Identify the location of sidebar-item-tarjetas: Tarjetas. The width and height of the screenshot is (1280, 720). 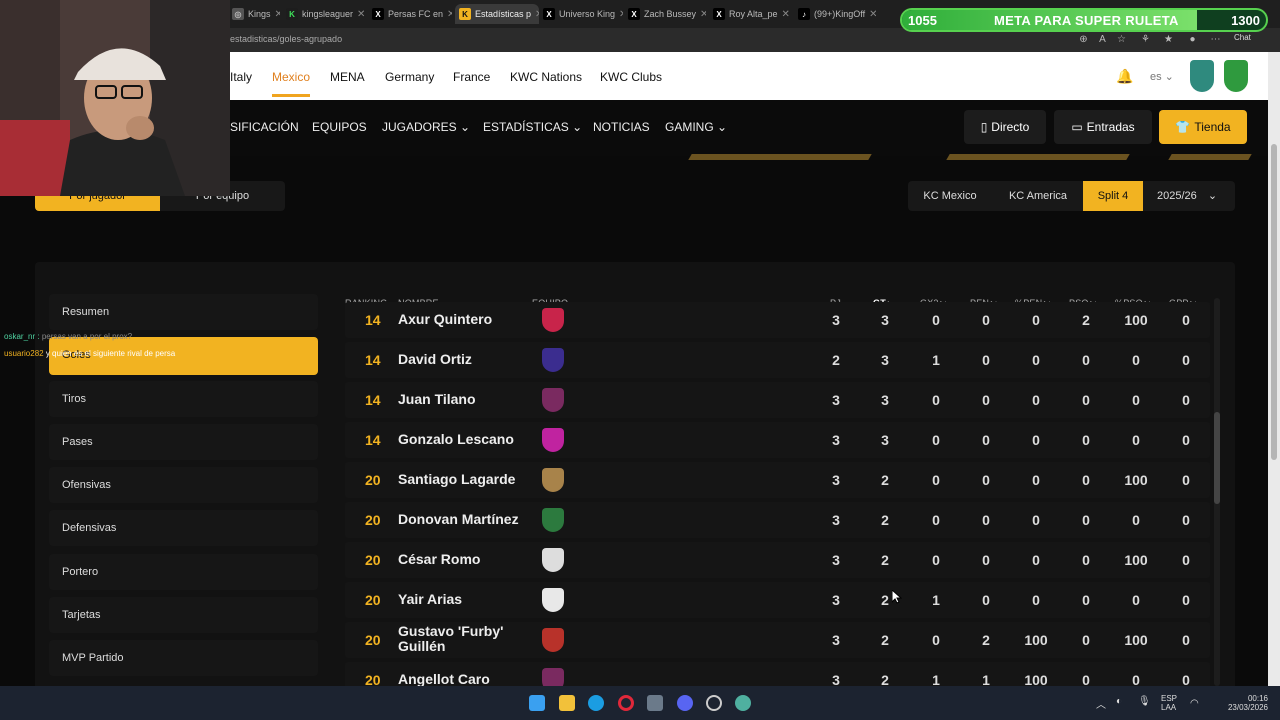
(183, 615).